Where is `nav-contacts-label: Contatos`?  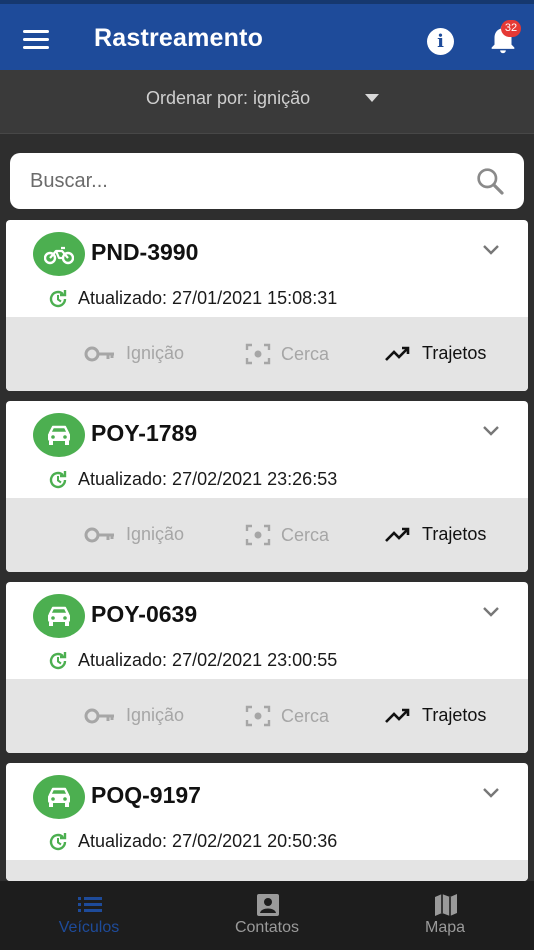
nav-contacts-label: Contatos is located at coordinates (267, 927).